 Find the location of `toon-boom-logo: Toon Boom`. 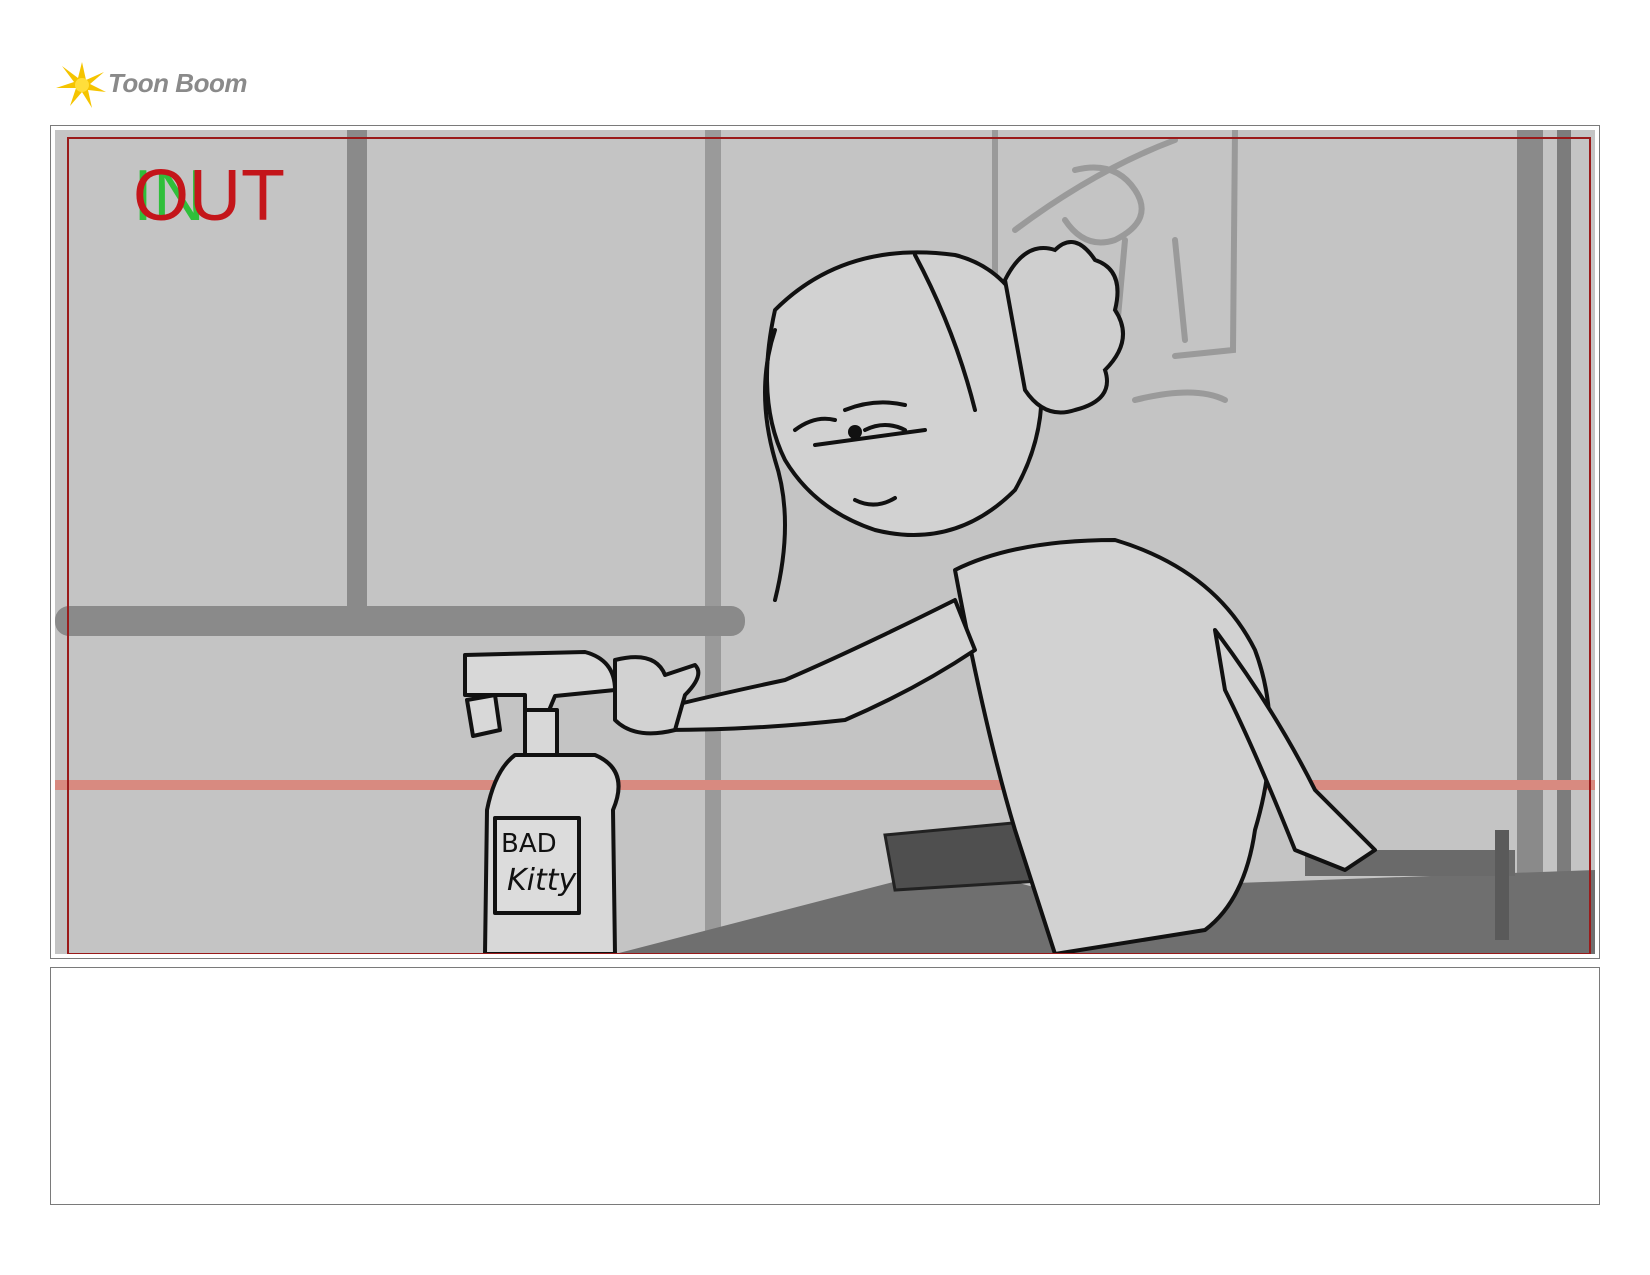

toon-boom-logo: Toon Boom is located at coordinates (152, 85).